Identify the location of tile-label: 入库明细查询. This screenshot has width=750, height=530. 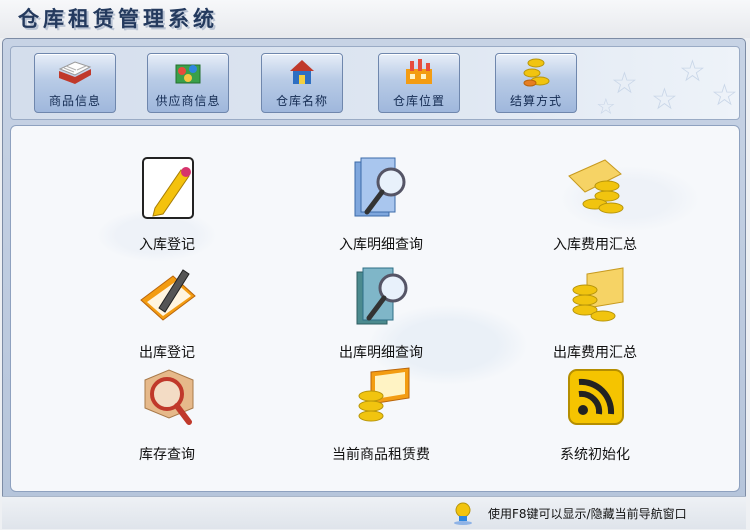
(381, 245).